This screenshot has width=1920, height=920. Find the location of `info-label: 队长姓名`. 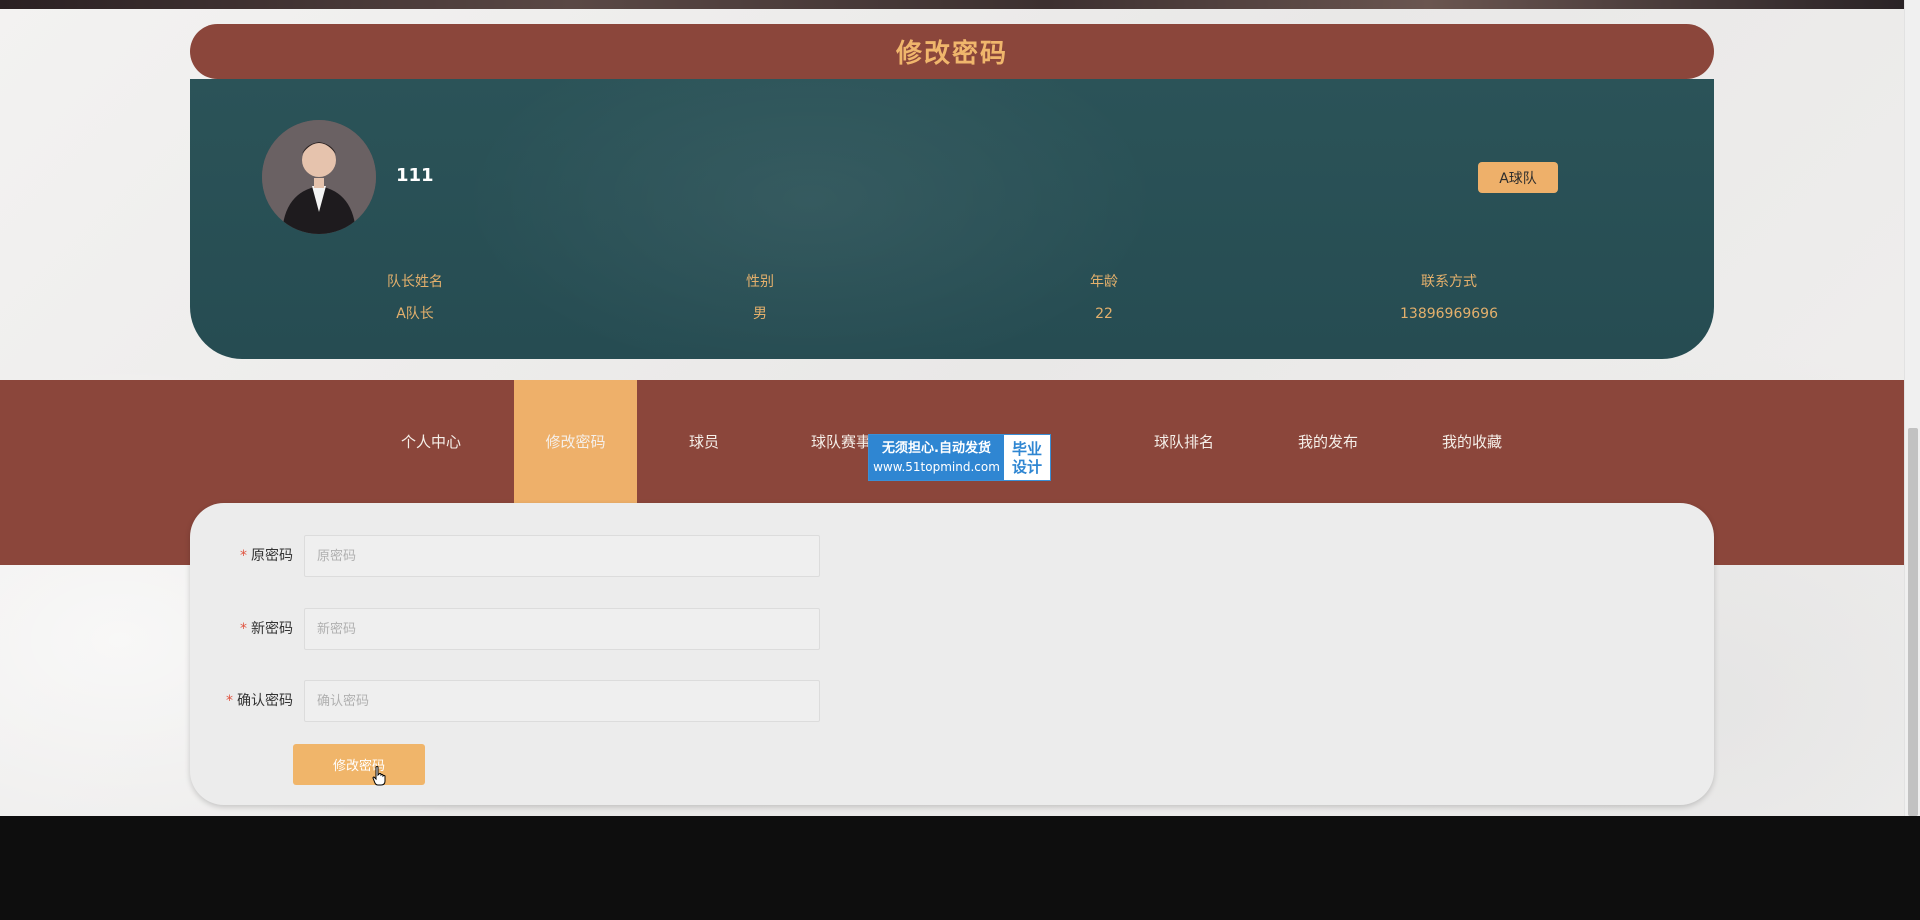

info-label: 队长姓名 is located at coordinates (415, 282).